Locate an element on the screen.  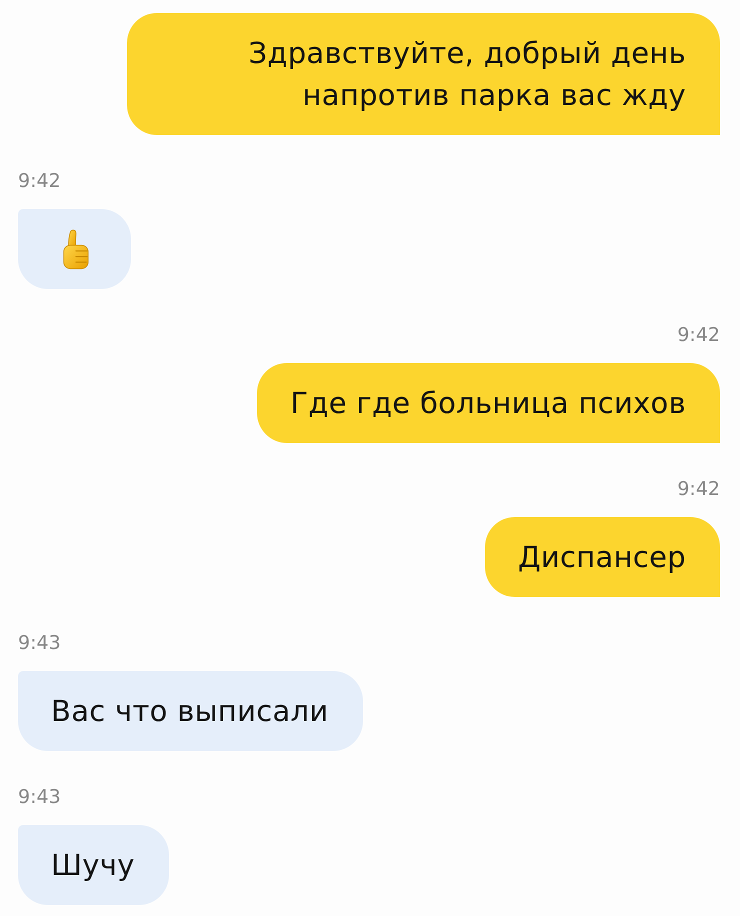
message-bubble: Диспансер is located at coordinates (602, 557).